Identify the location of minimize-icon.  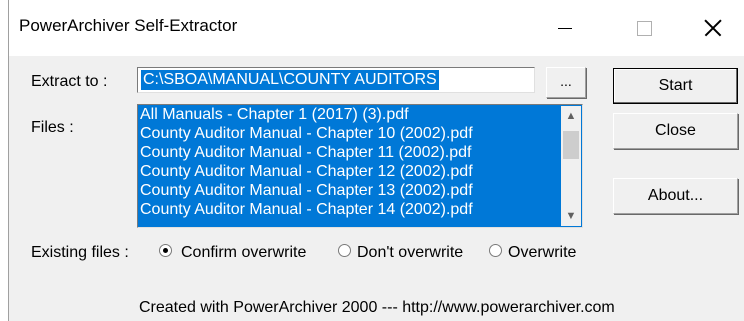
(565, 28).